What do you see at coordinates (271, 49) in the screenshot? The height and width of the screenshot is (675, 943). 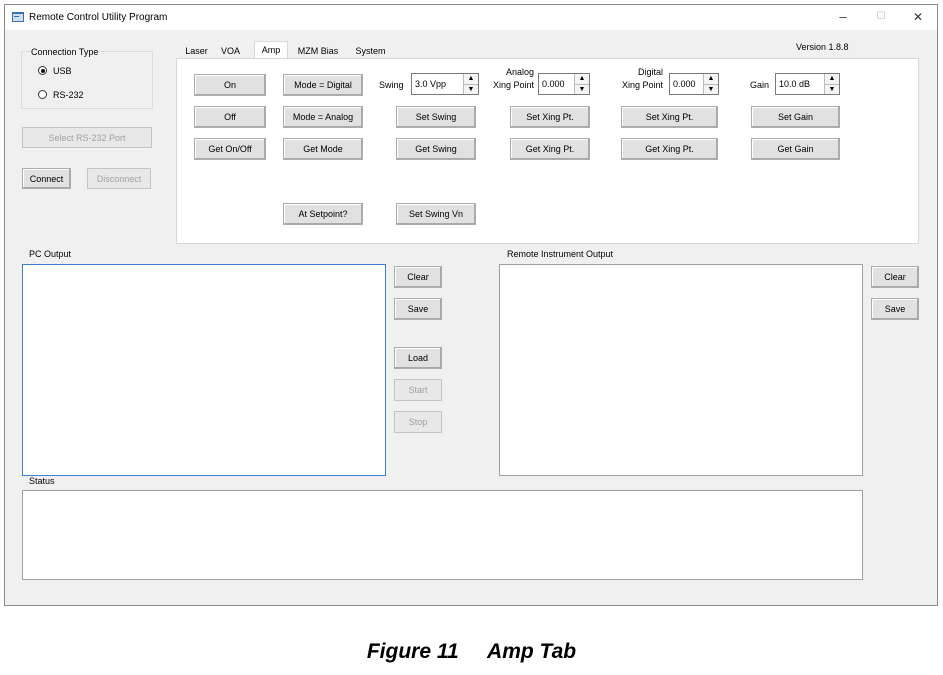 I see `tab-amp: Amp` at bounding box center [271, 49].